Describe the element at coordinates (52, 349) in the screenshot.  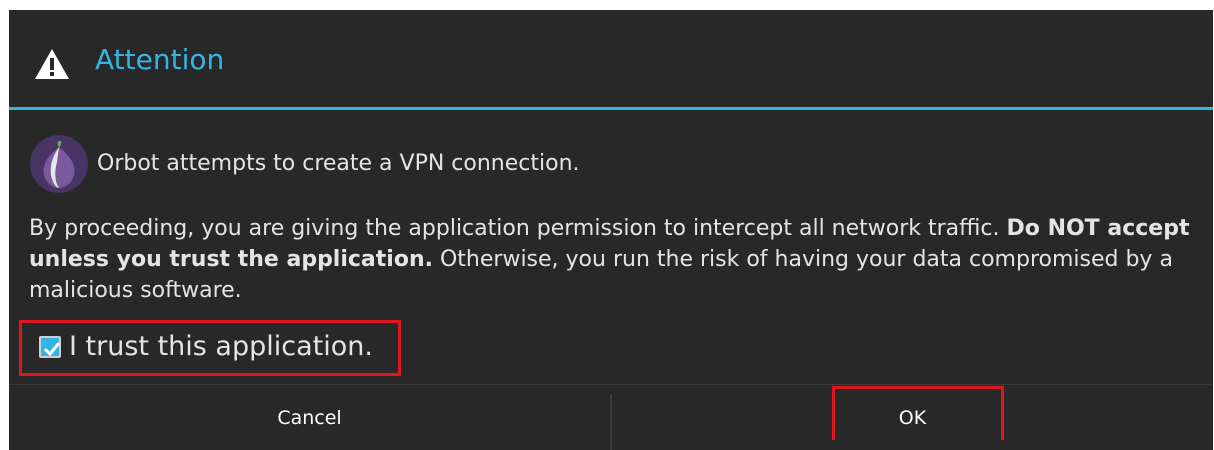
I see `check-mark-icon` at that location.